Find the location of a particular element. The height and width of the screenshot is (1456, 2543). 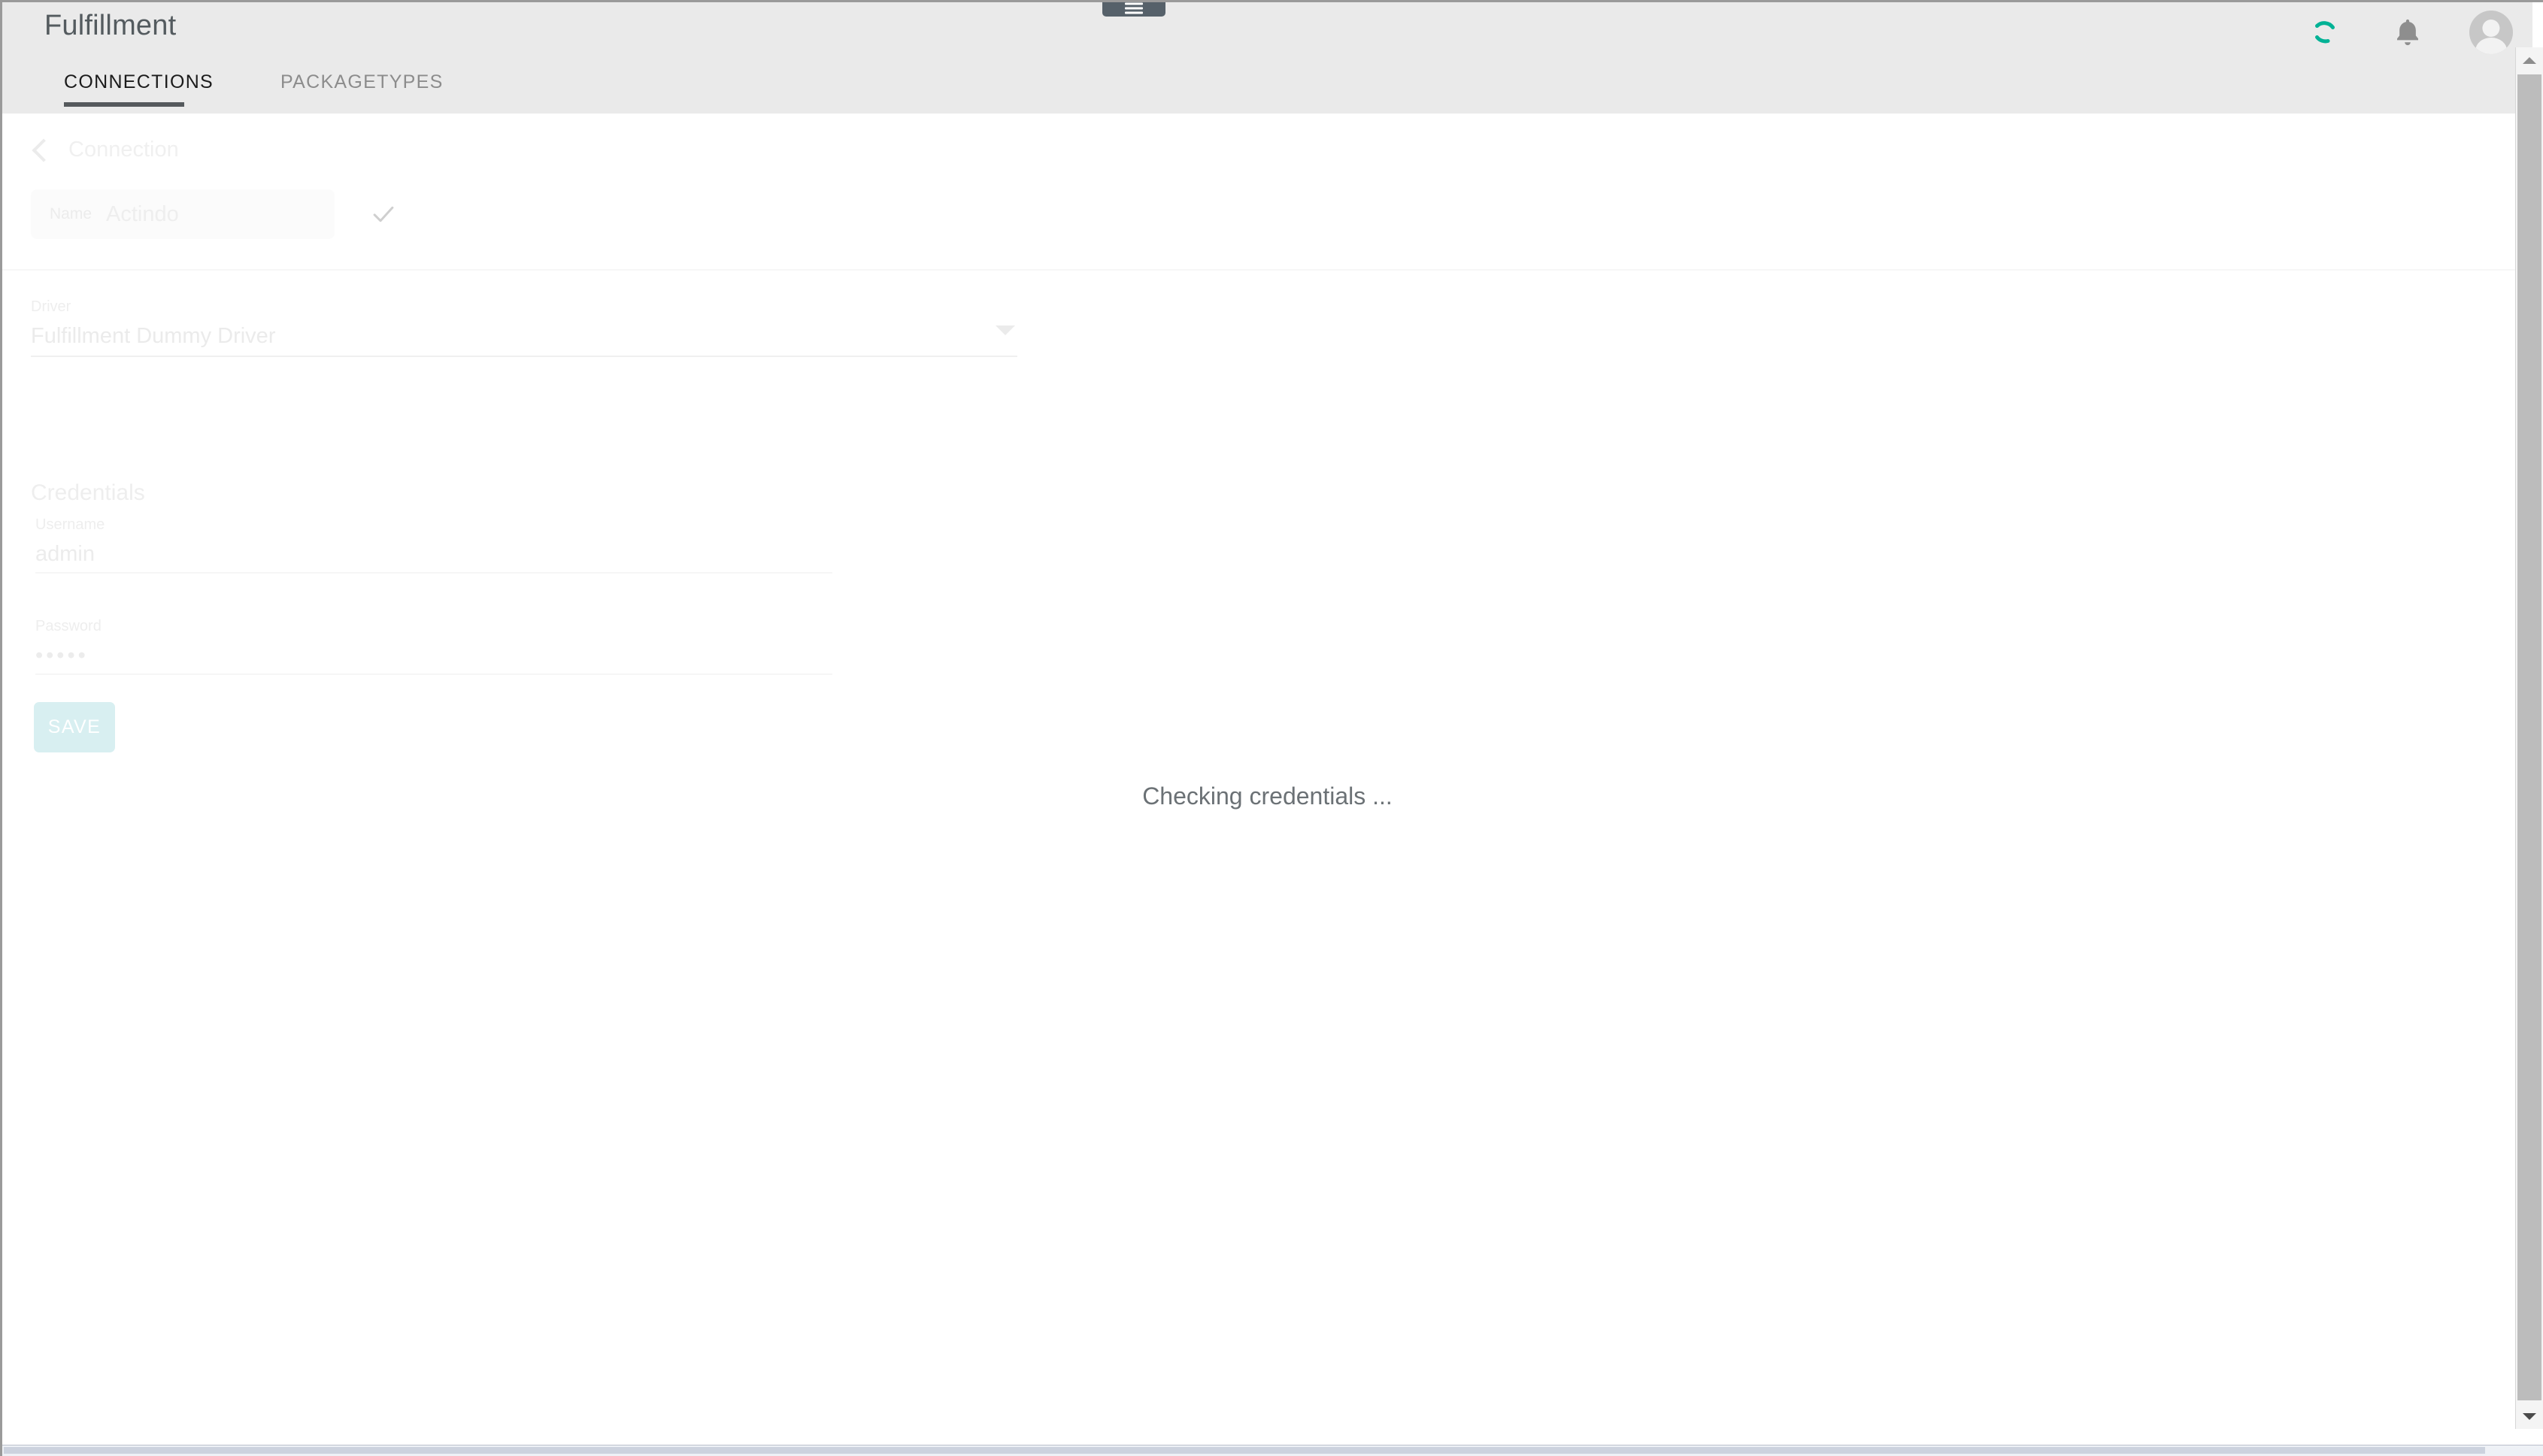

driver-value: Fulfillment Dummy Driver is located at coordinates (154, 336).